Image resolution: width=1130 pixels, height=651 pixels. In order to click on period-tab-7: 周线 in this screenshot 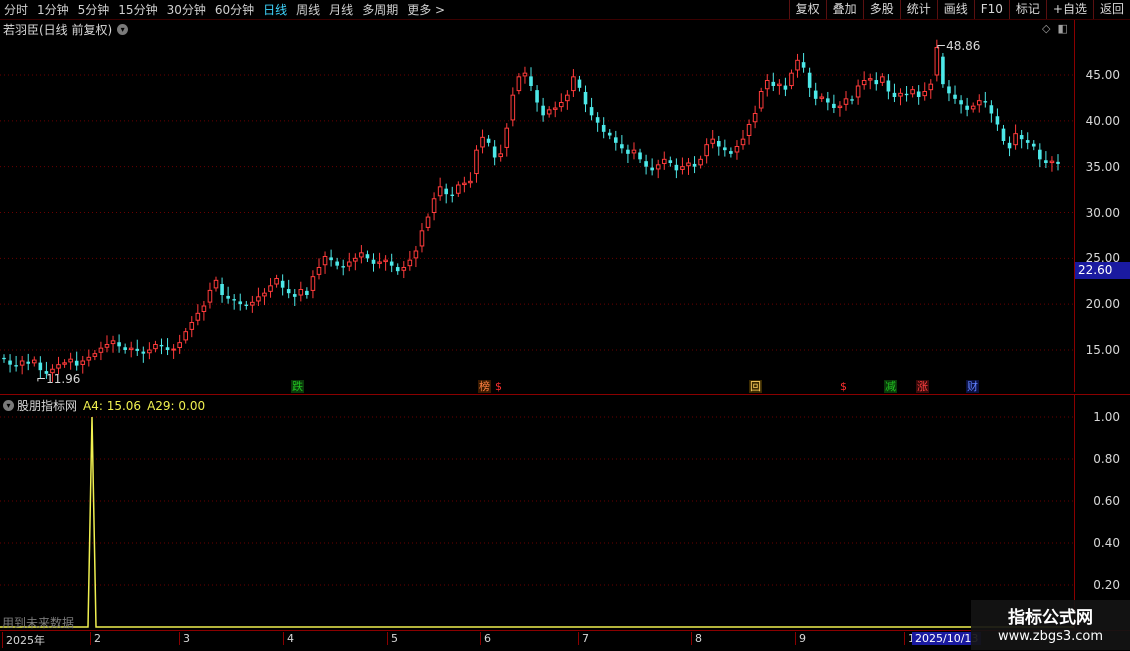, I will do `click(308, 9)`.